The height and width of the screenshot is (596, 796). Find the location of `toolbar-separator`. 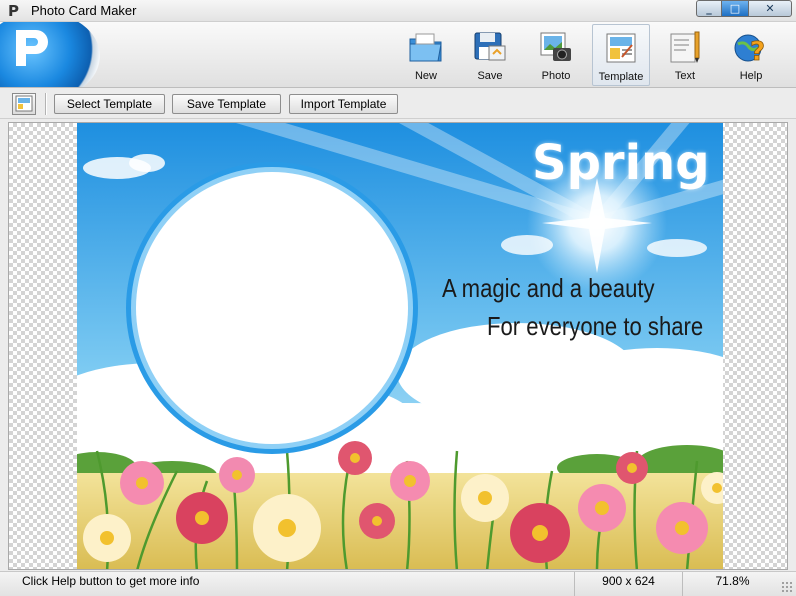

toolbar-separator is located at coordinates (46, 104).